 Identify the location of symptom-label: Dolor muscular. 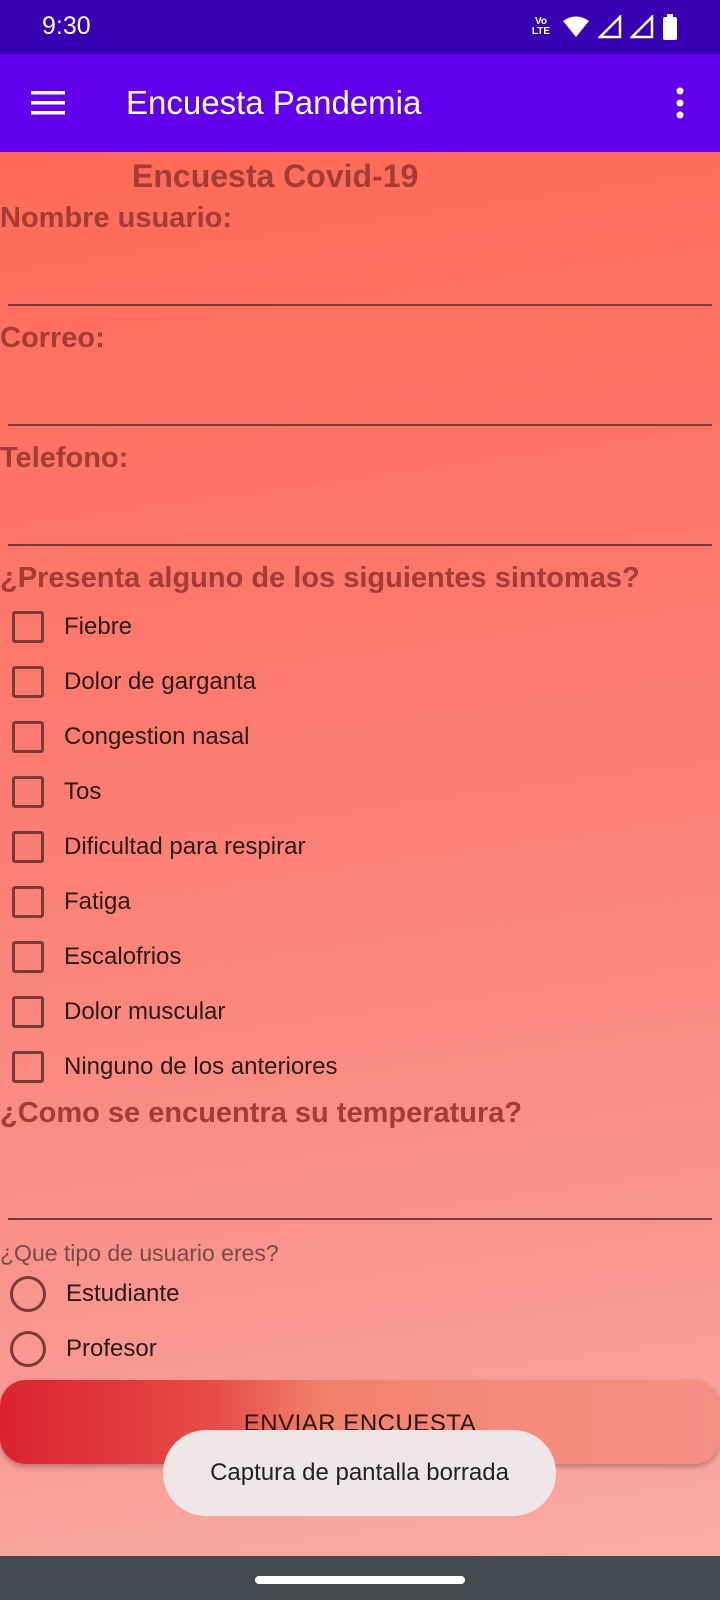
(145, 1011).